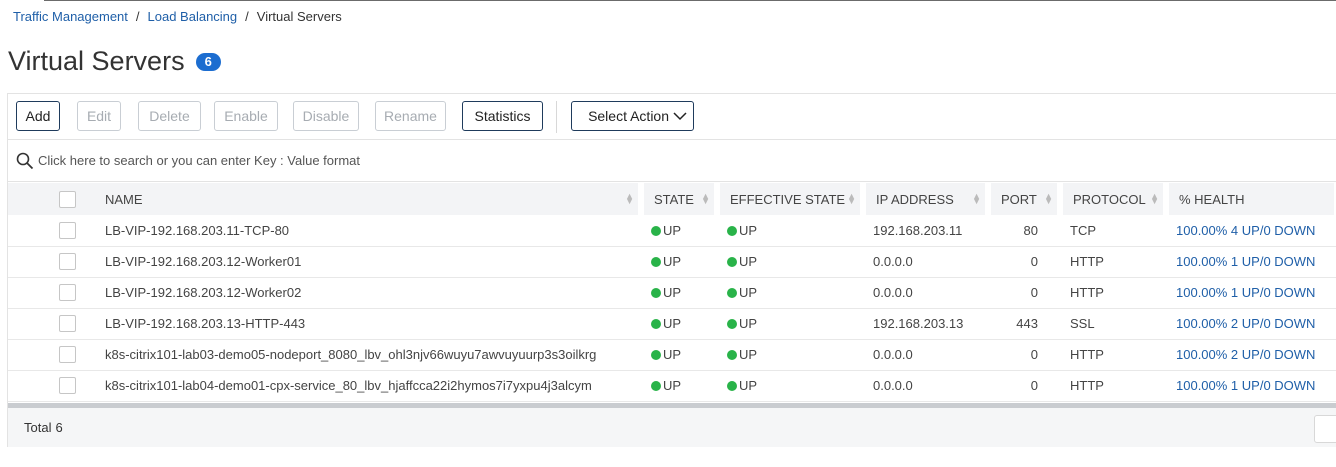 This screenshot has width=1336, height=467. I want to click on search-icon, so click(25, 160).